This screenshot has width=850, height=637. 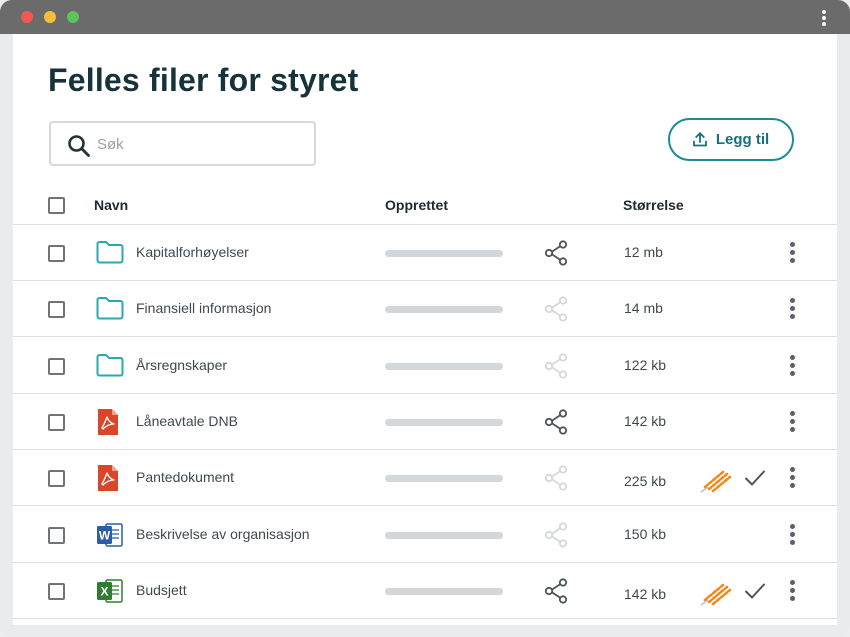 I want to click on file-size: 12 mb, so click(x=643, y=252).